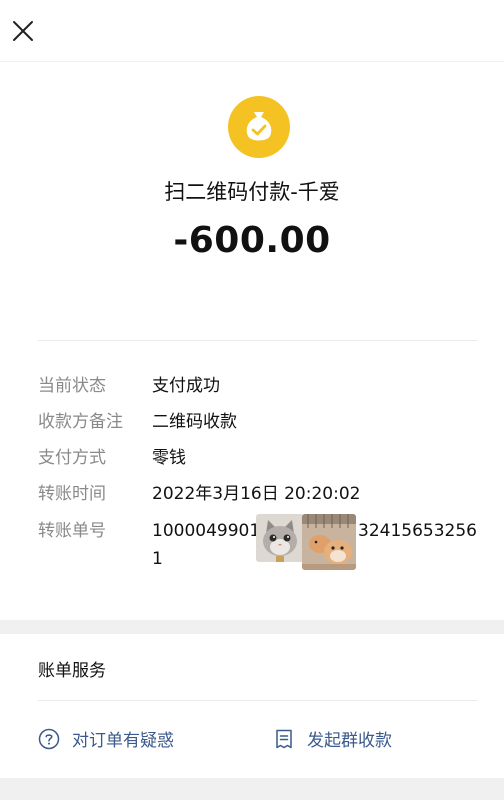 The width and height of the screenshot is (504, 800). I want to click on receipt-icon, so click(284, 738).